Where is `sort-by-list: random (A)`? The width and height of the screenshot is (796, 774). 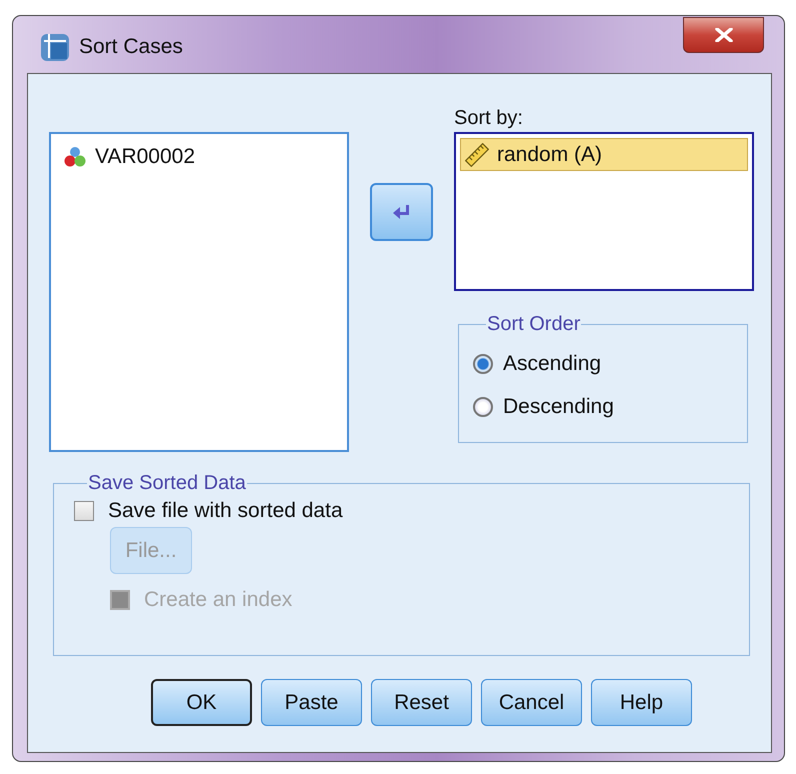 sort-by-list: random (A) is located at coordinates (604, 211).